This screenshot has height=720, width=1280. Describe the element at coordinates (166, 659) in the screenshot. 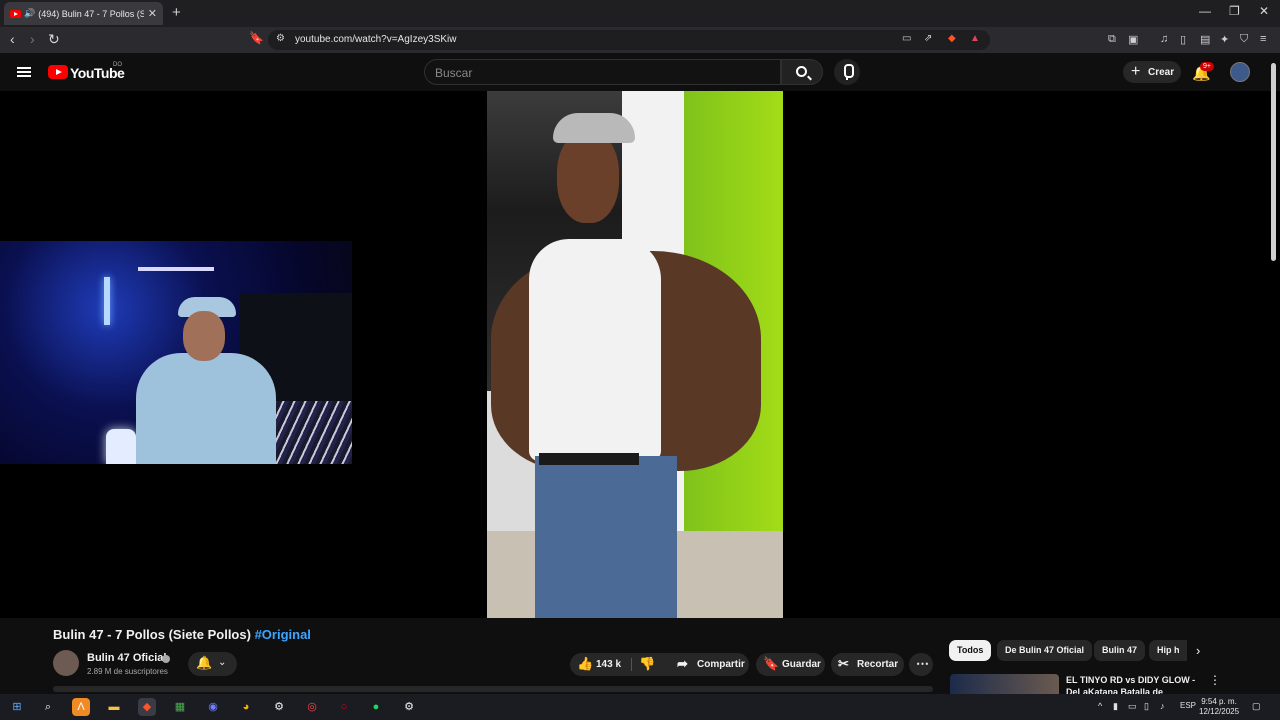

I see `verified-check-icon` at that location.